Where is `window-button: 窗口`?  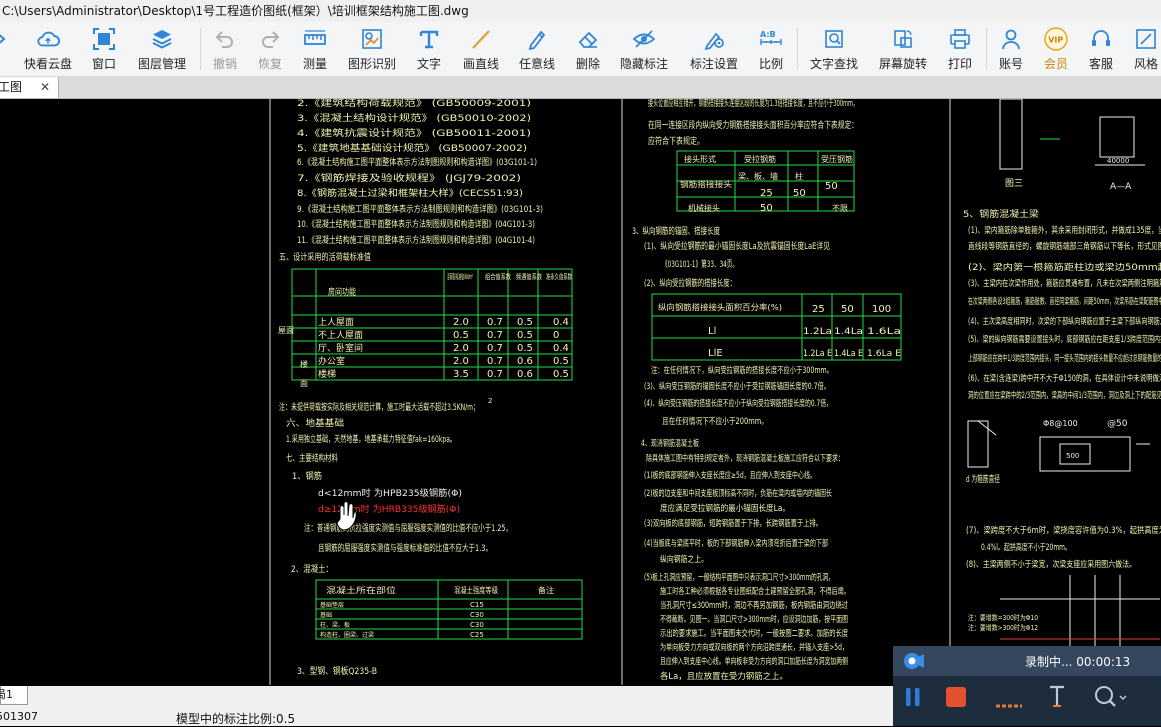
window-button: 窗口 is located at coordinates (104, 49).